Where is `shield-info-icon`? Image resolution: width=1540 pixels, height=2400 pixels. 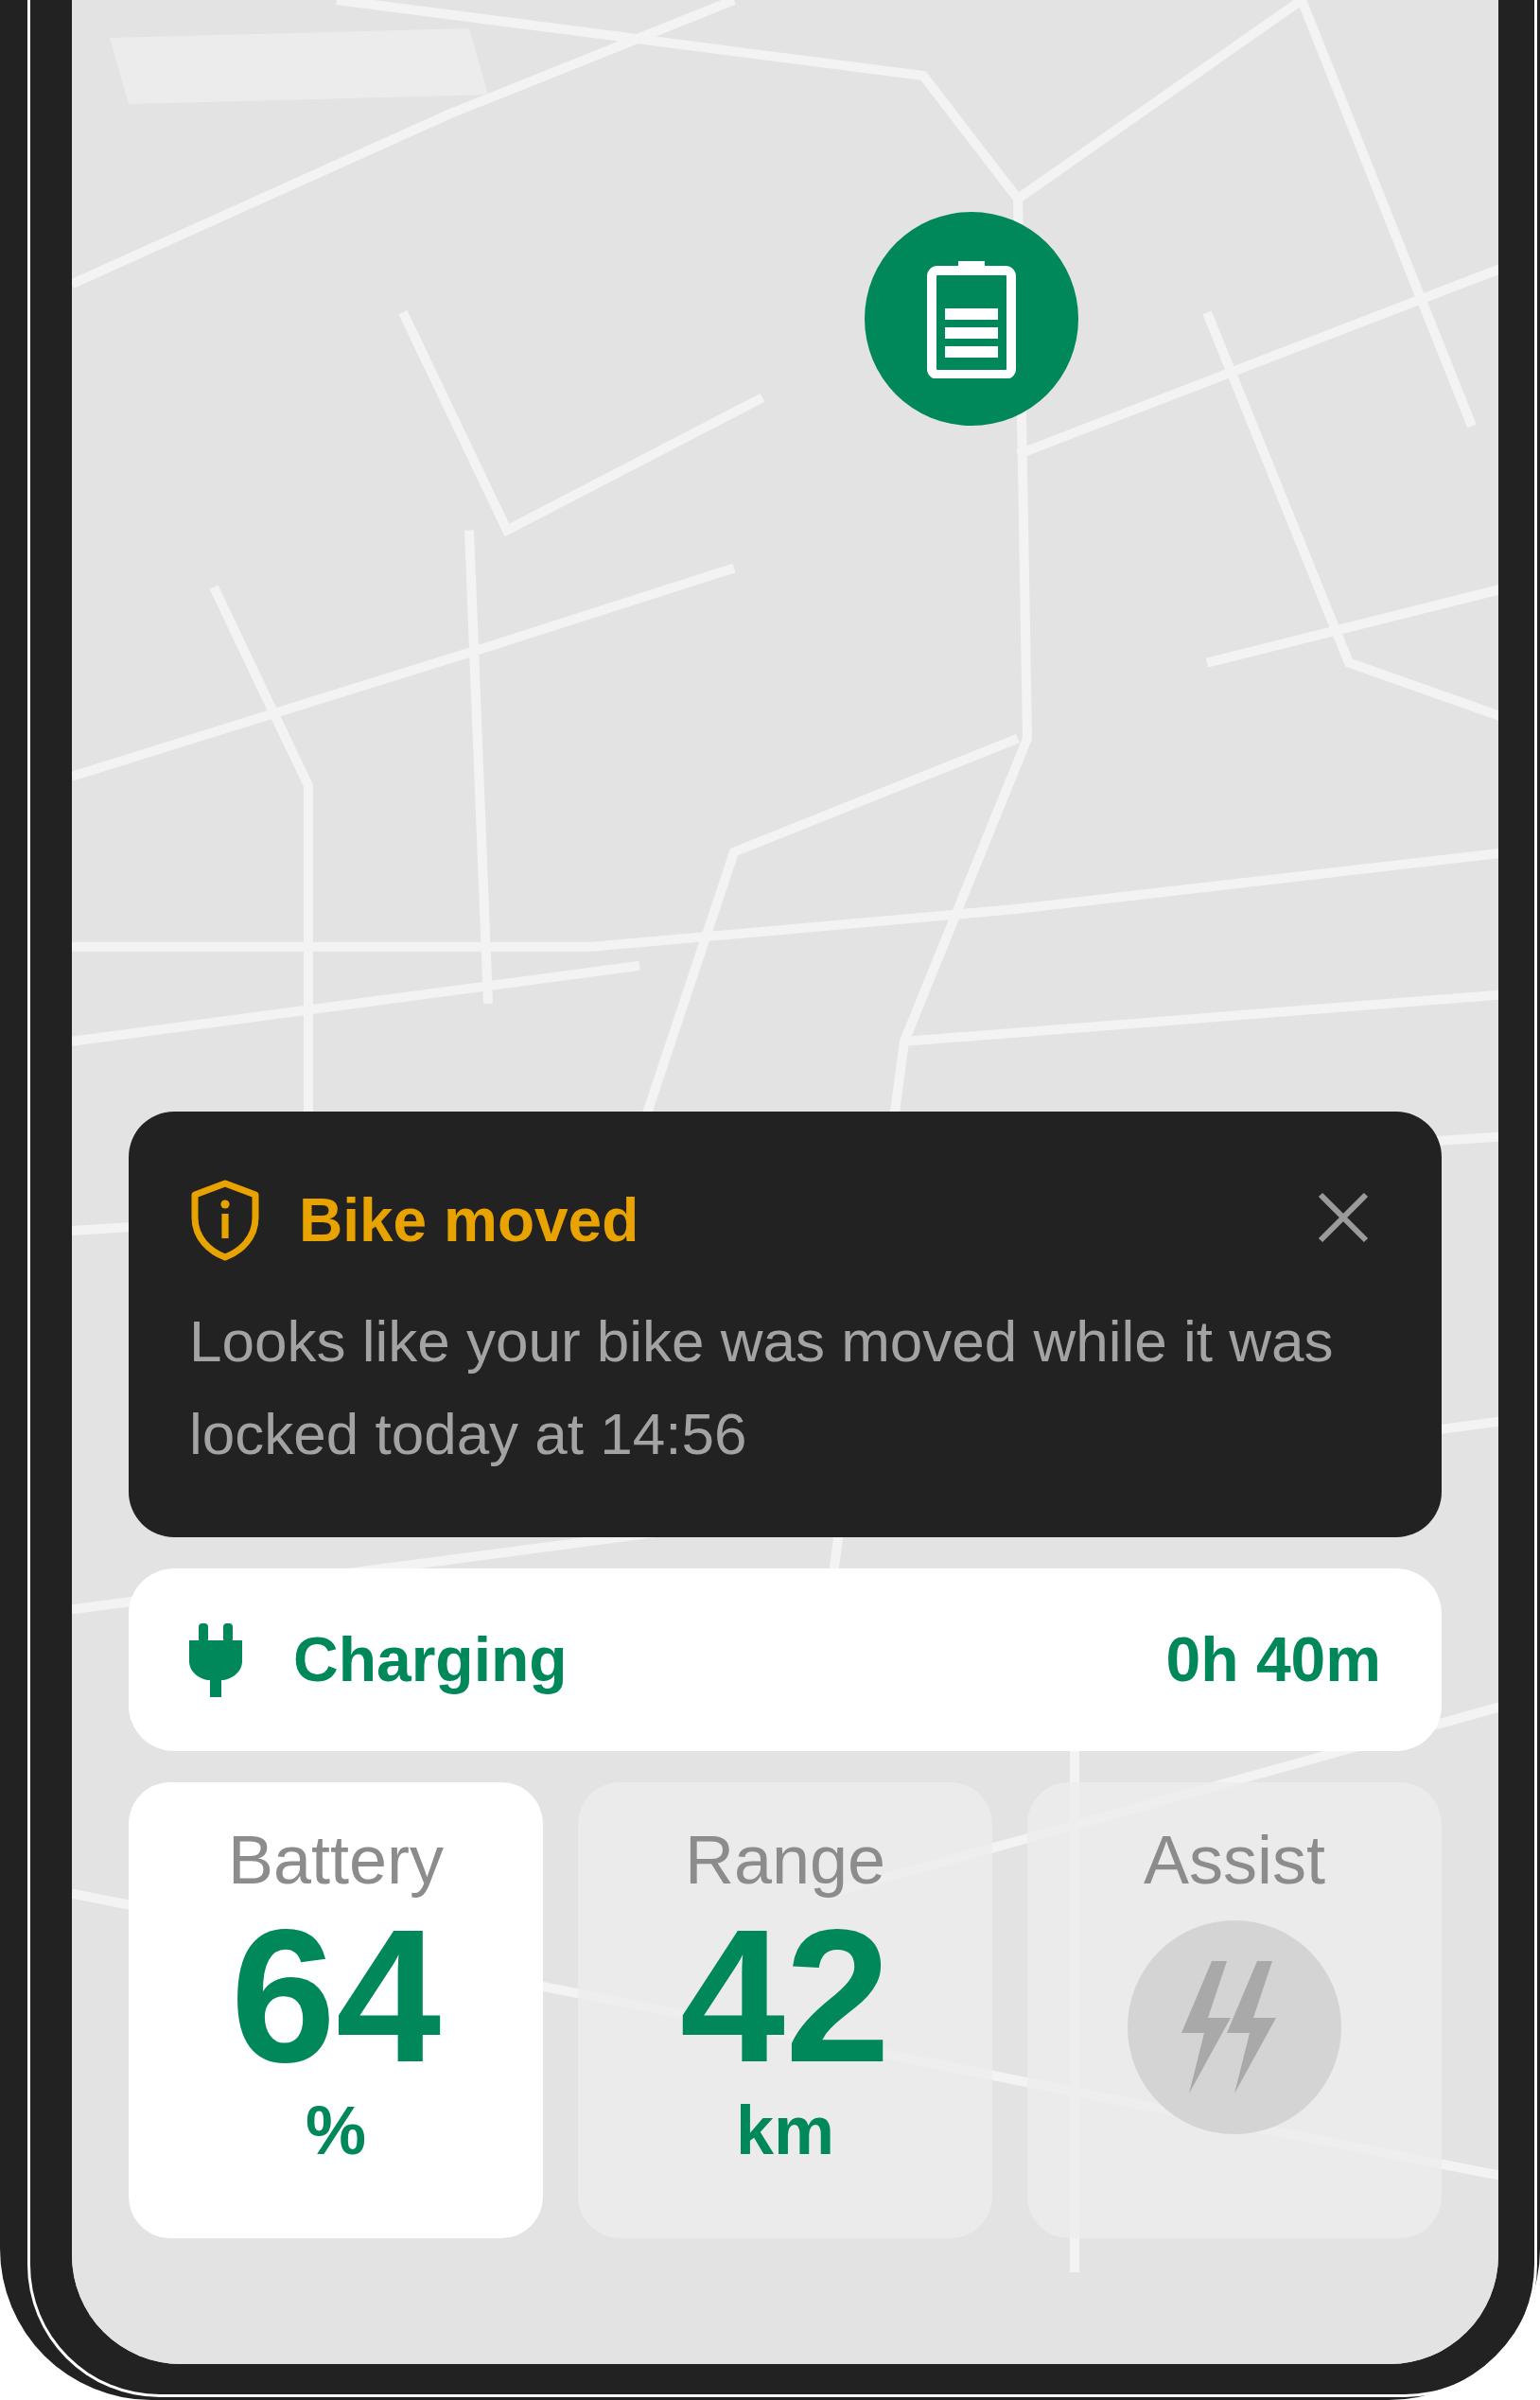 shield-info-icon is located at coordinates (225, 1220).